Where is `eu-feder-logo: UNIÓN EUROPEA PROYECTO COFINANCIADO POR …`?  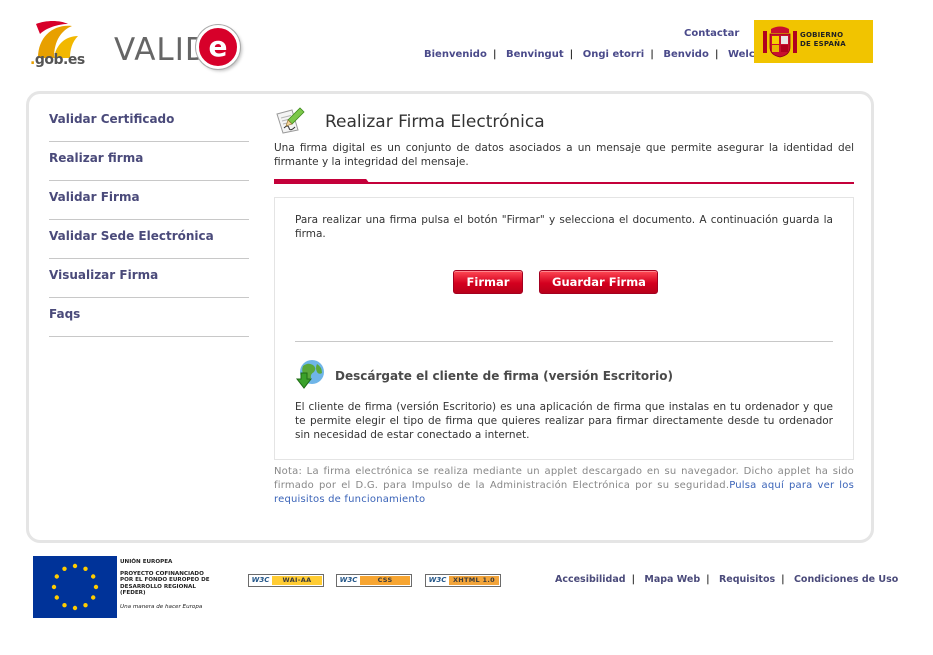 eu-feder-logo: UNIÓN EUROPEA PROYECTO COFINANCIADO POR … is located at coordinates (123, 587).